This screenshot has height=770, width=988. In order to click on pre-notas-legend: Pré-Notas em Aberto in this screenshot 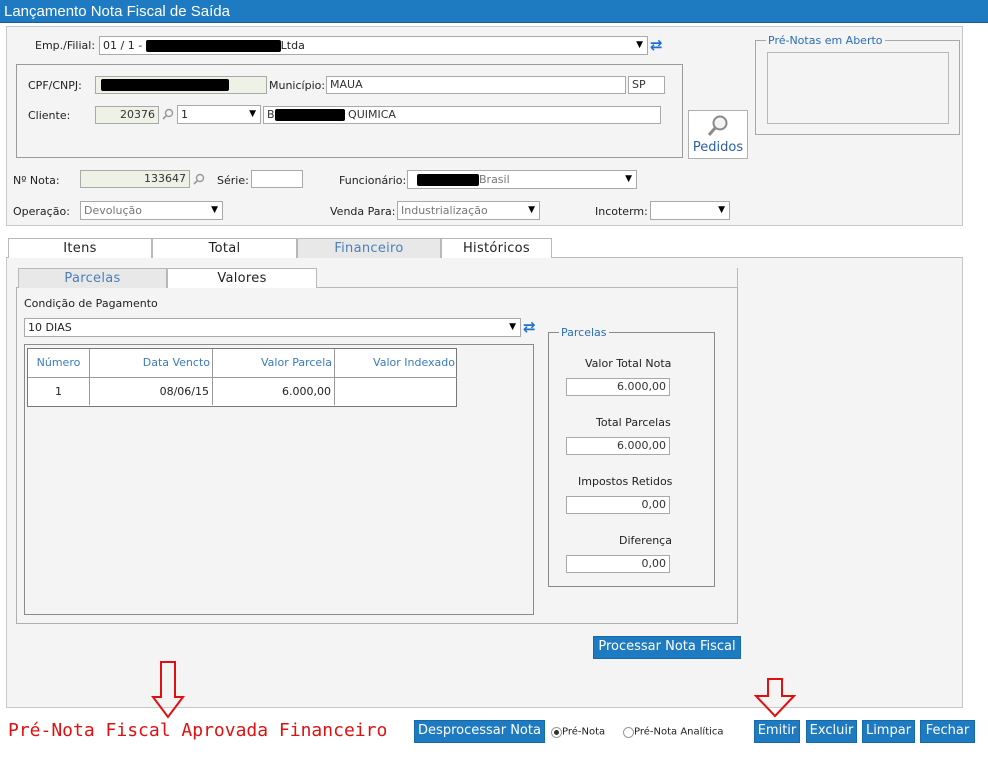, I will do `click(825, 40)`.